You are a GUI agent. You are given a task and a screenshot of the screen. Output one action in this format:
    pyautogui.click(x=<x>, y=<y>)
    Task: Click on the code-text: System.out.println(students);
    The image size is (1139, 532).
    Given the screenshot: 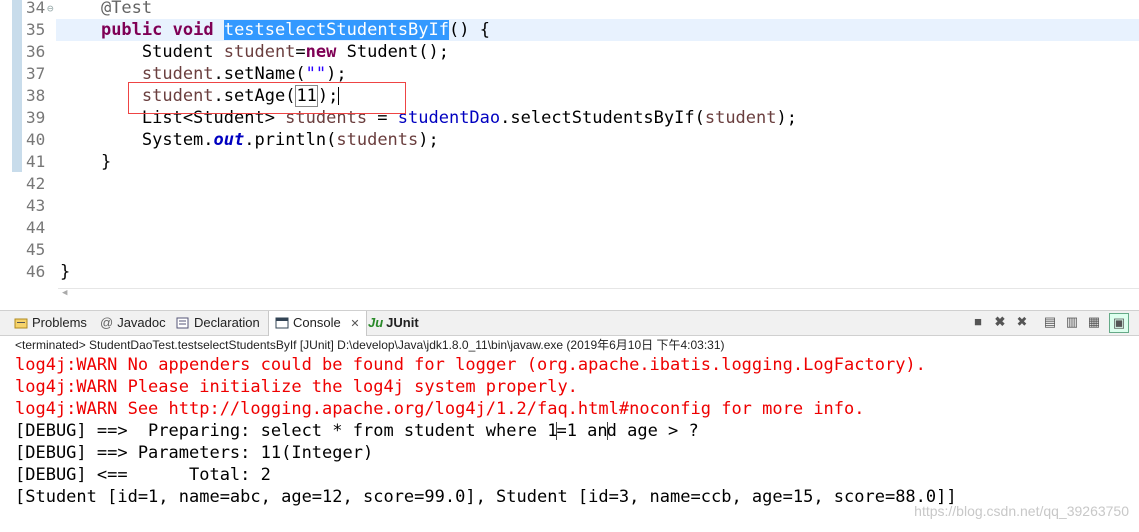 What is the action you would take?
    pyautogui.click(x=249, y=140)
    